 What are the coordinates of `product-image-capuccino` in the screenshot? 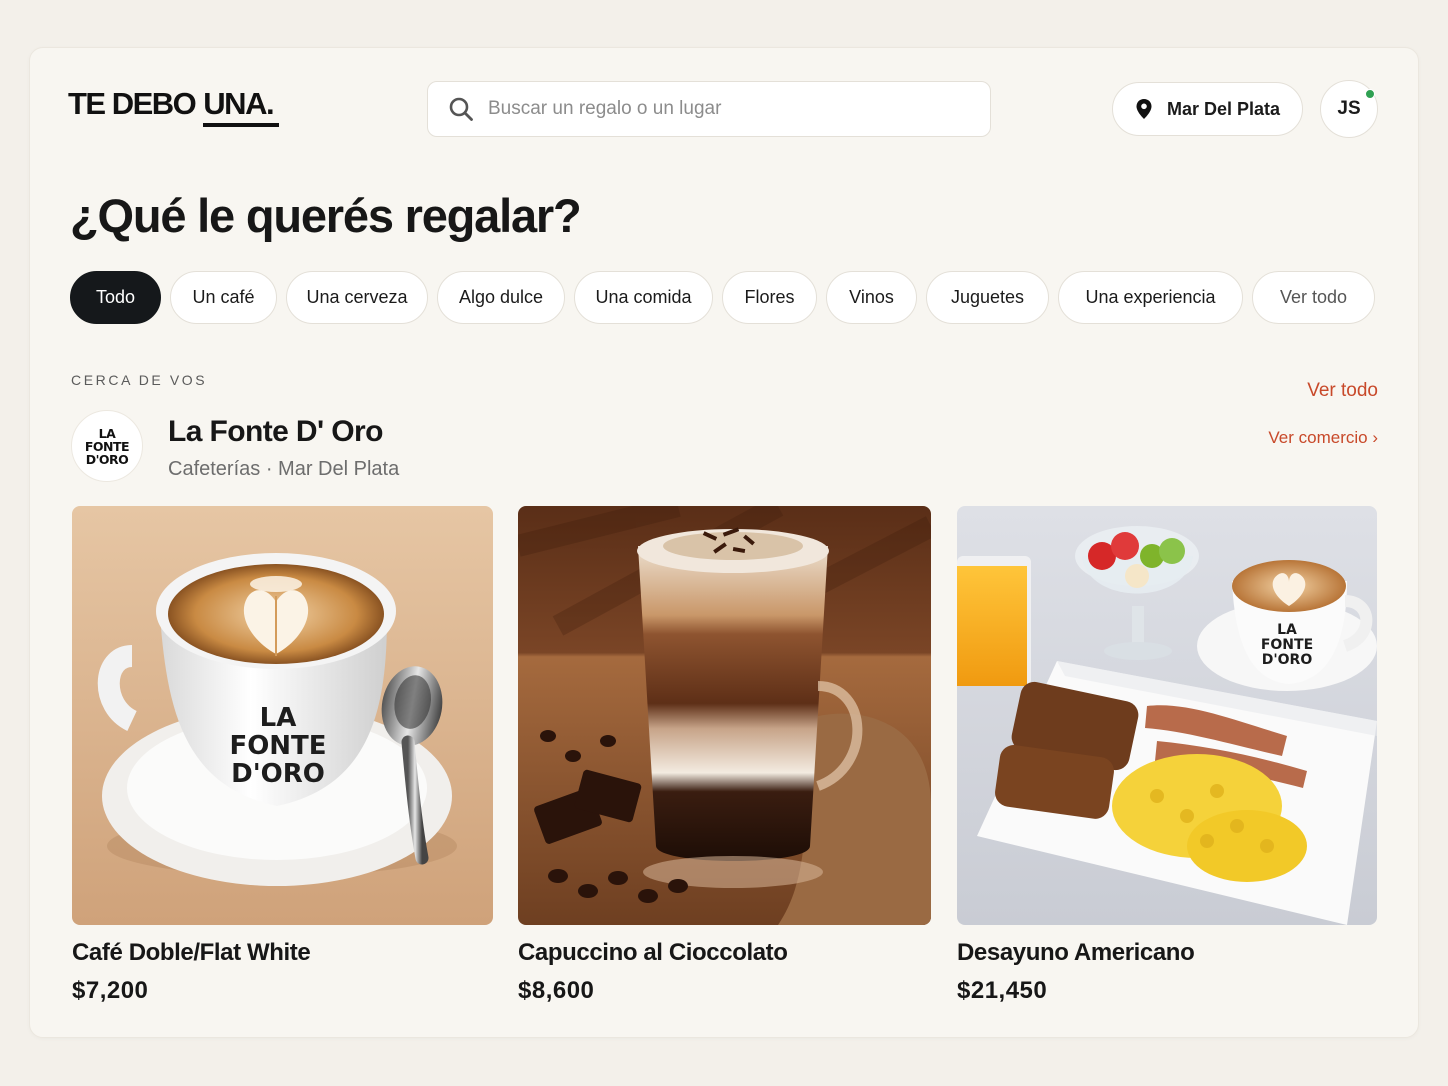 It's located at (724, 715).